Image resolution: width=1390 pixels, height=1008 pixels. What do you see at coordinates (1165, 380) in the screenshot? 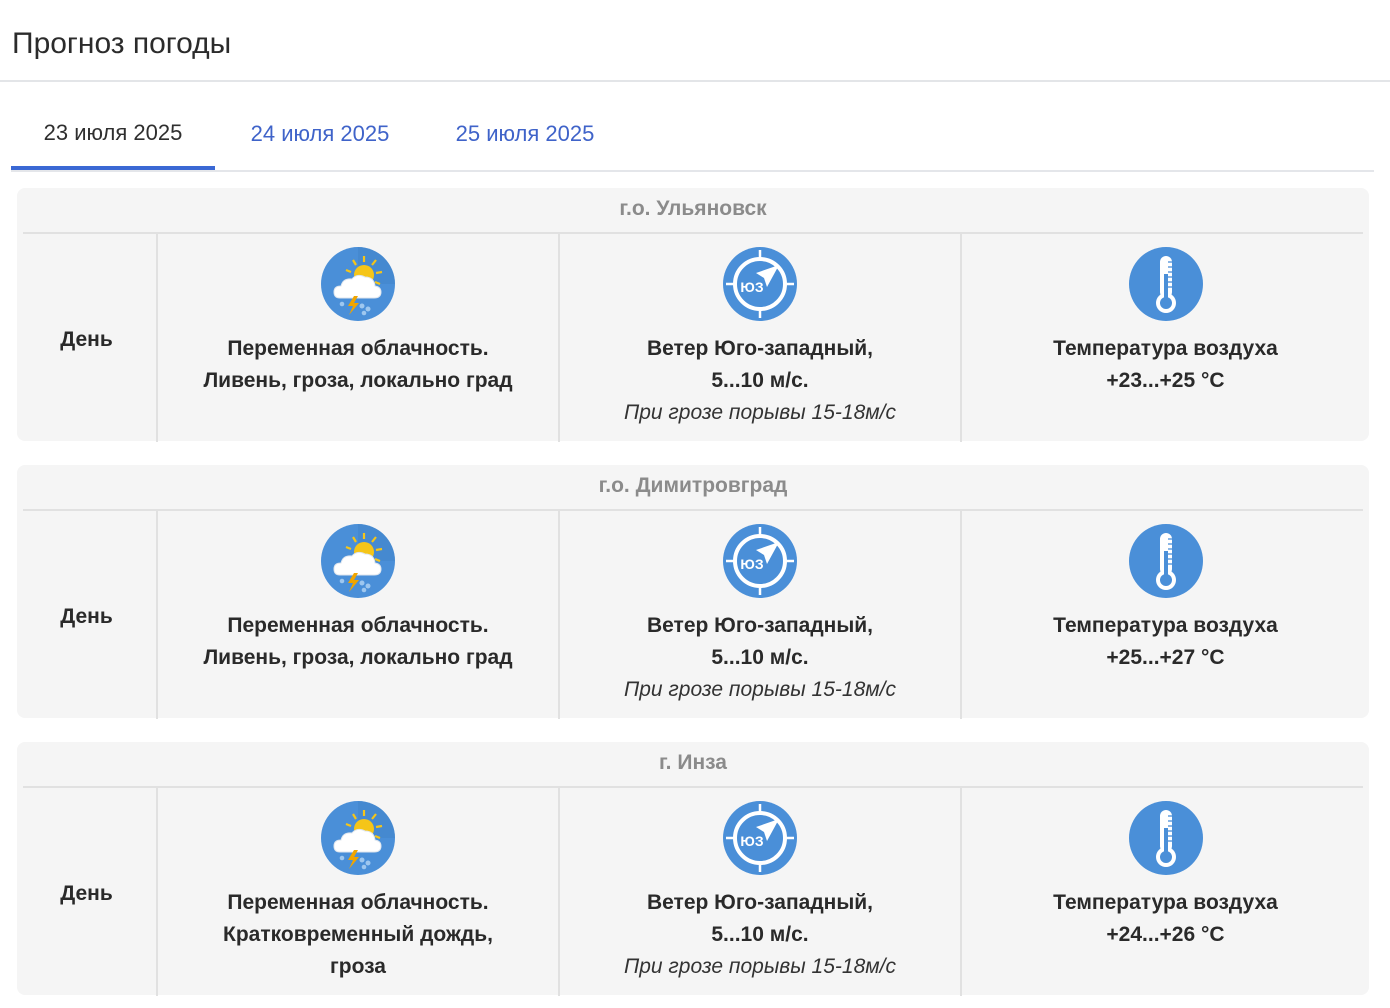
I see `temperature-value: +23...+25 °С` at bounding box center [1165, 380].